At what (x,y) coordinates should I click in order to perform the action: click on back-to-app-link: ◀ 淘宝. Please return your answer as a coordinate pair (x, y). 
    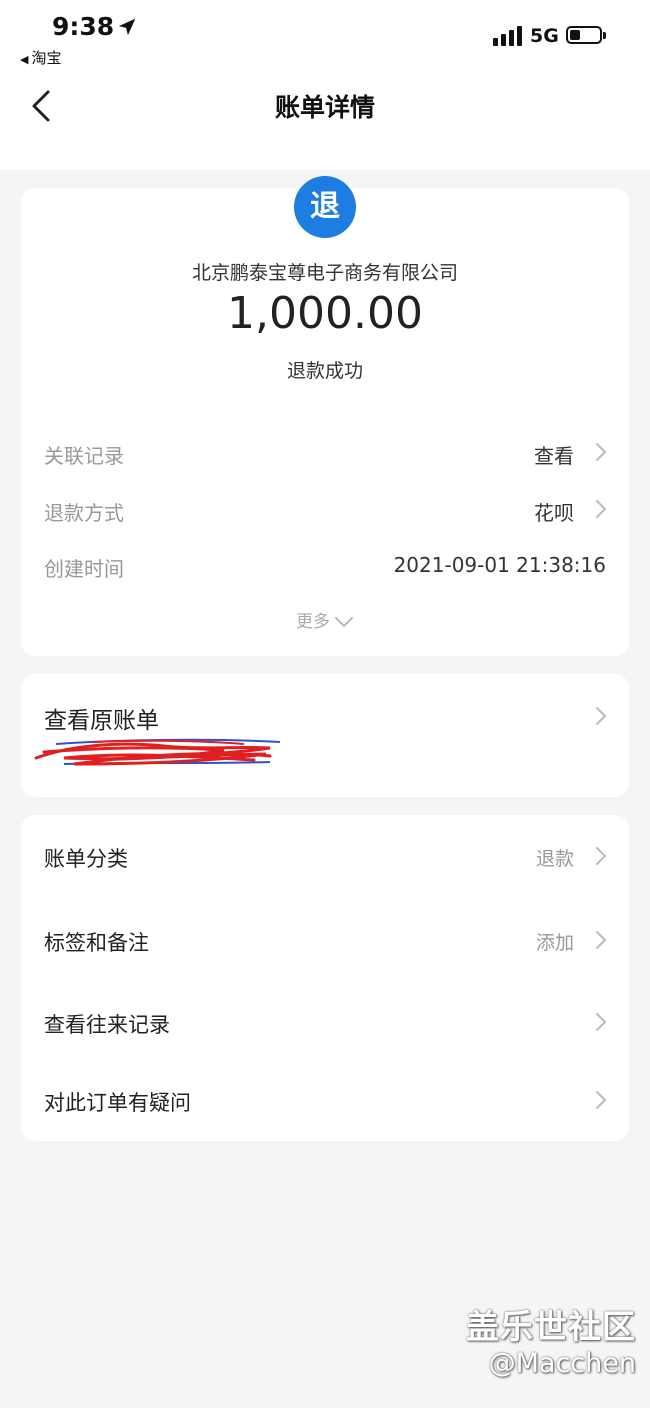
    Looking at the image, I should click on (40, 57).